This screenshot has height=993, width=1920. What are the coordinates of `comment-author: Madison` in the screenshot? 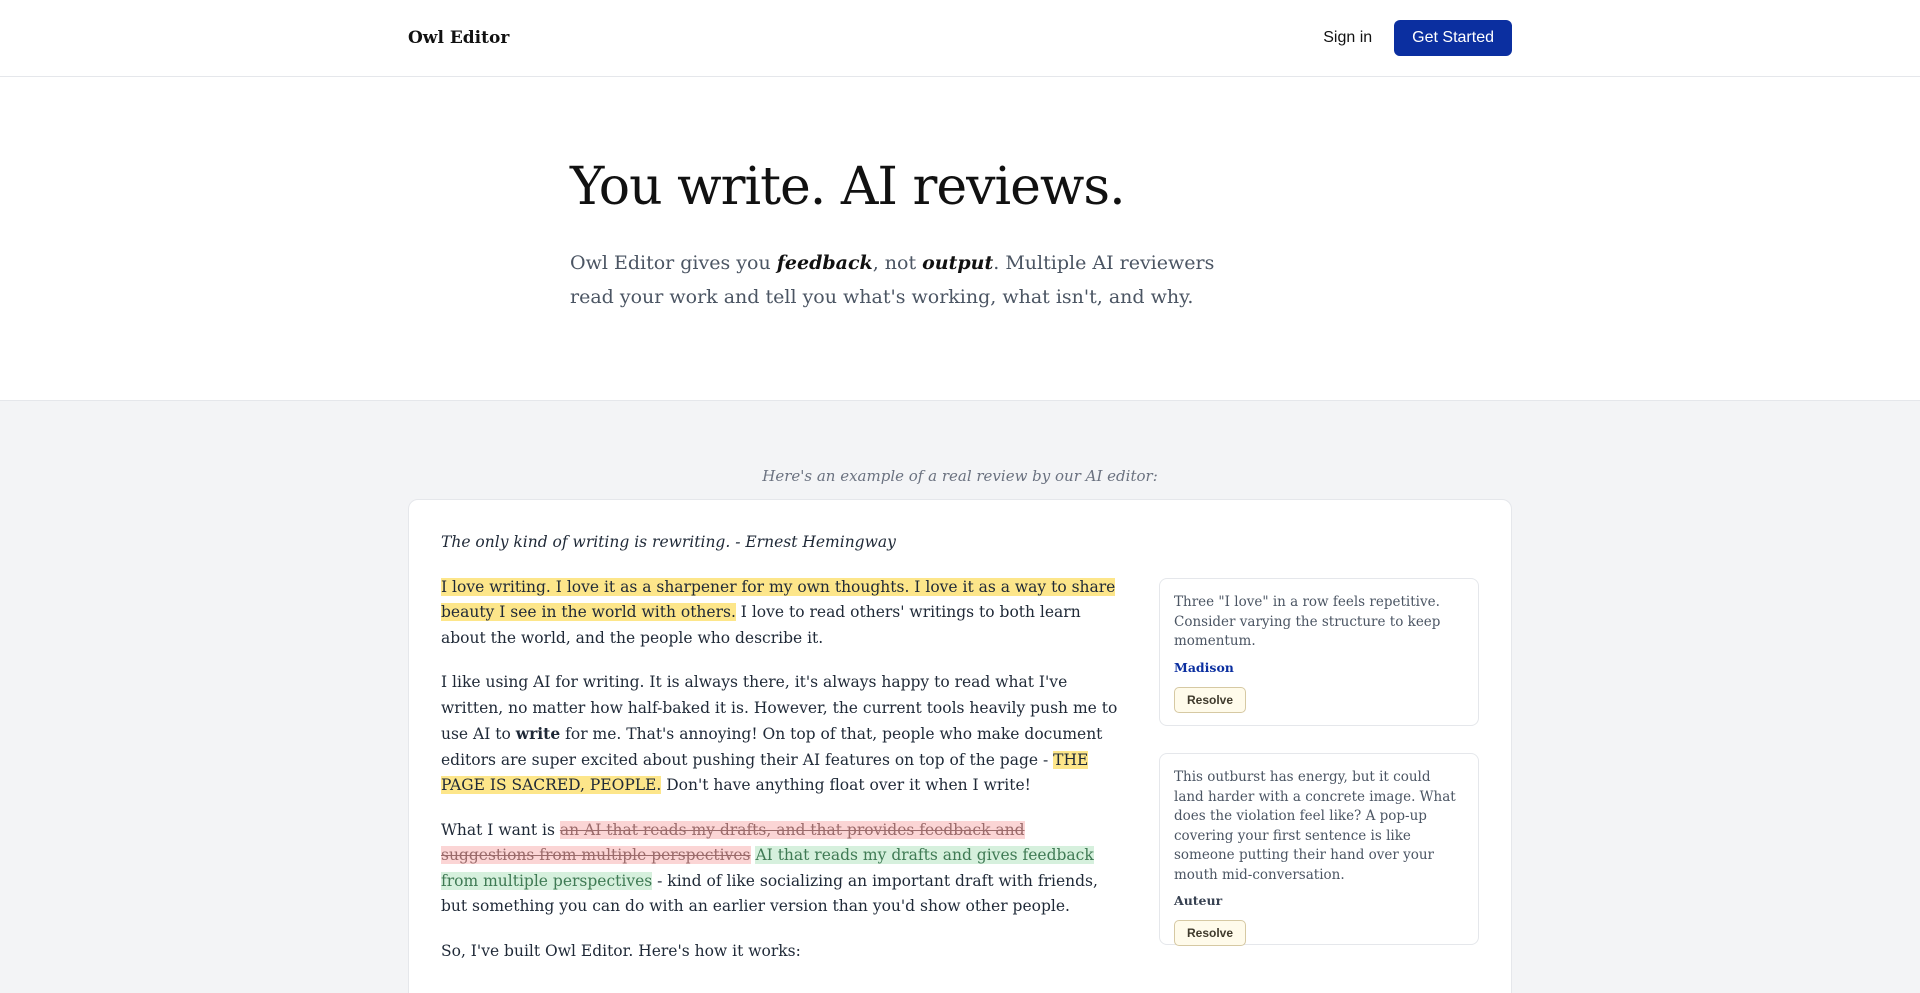 It's located at (1204, 667).